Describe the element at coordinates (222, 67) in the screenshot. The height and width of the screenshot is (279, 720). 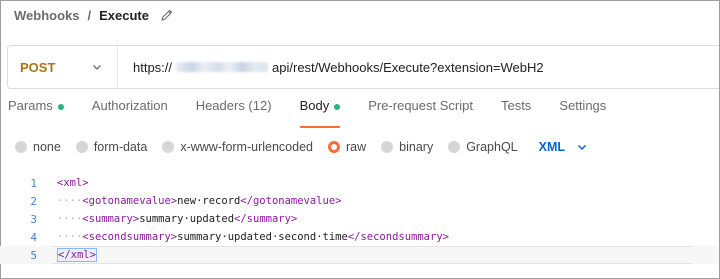
I see `redacted-host` at that location.